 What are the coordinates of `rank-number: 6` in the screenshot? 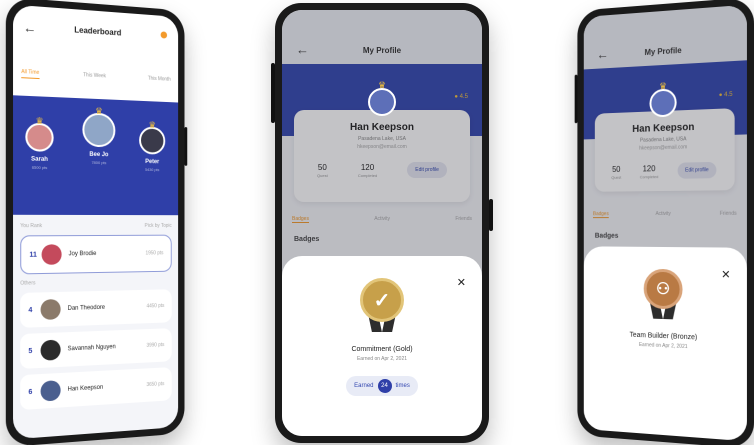 It's located at (30, 392).